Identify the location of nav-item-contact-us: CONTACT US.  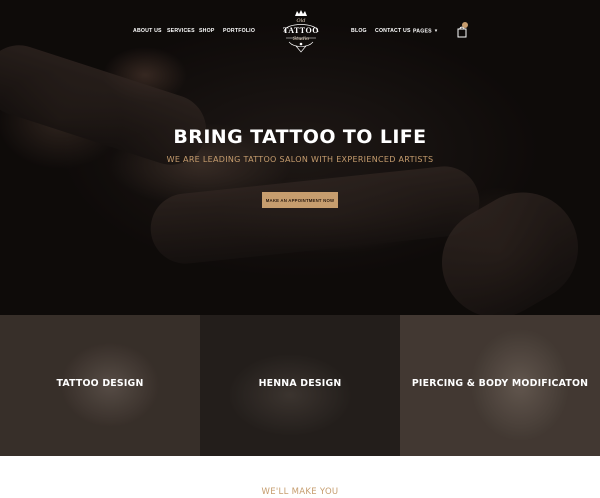
(393, 31).